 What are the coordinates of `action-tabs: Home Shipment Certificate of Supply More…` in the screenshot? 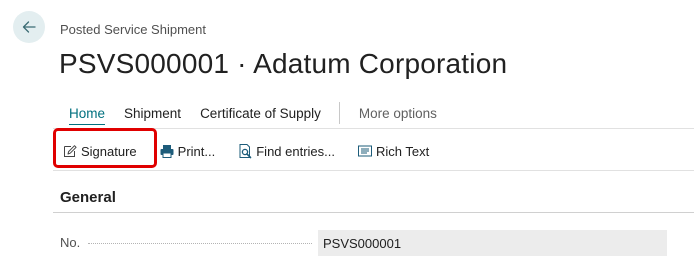 It's located at (258, 113).